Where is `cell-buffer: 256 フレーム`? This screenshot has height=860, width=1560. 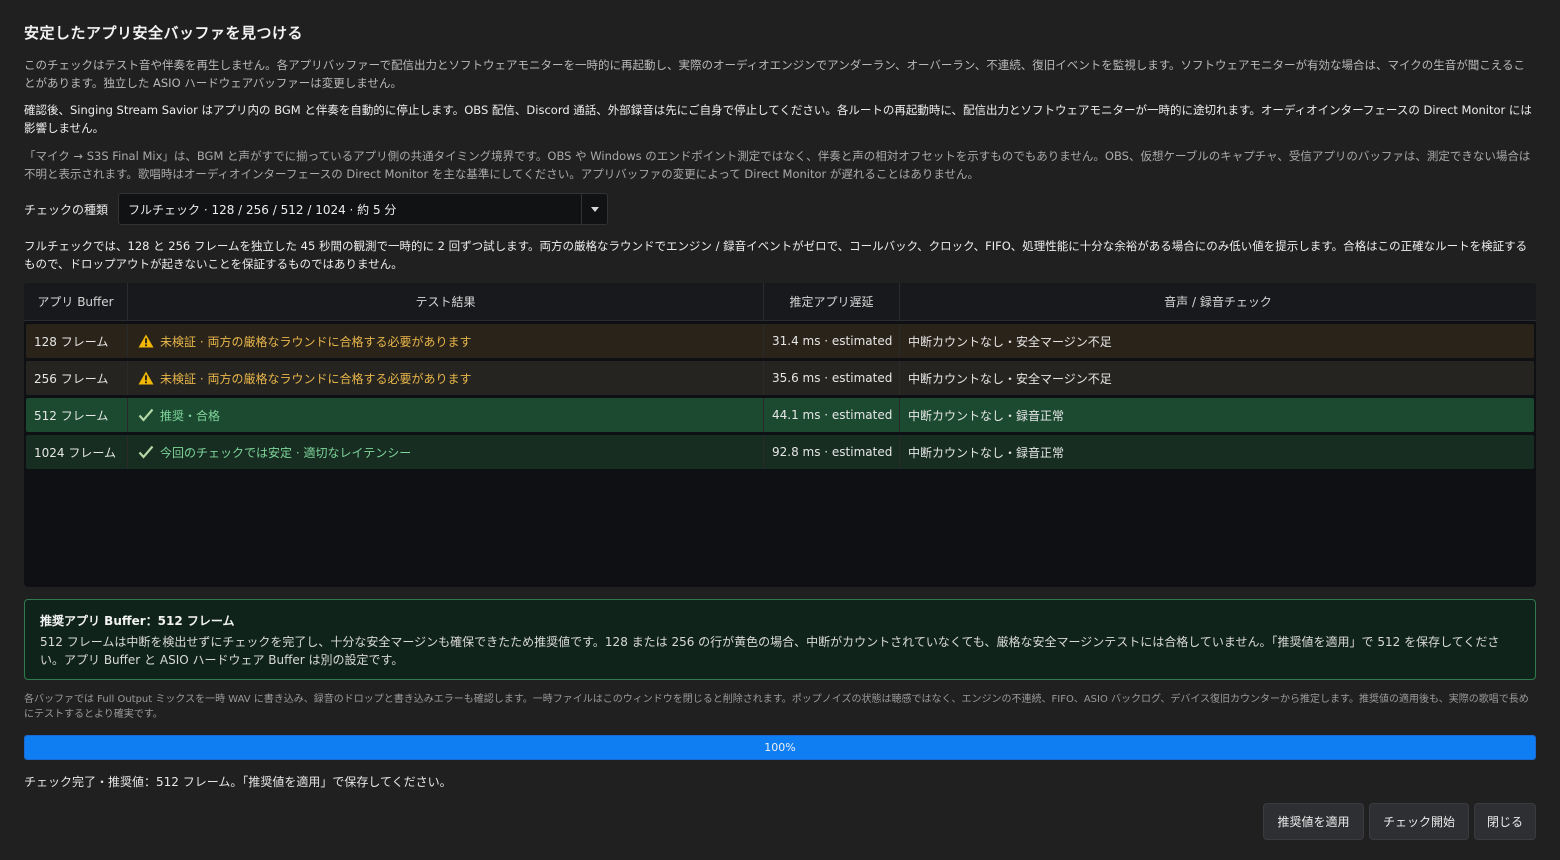 cell-buffer: 256 フレーム is located at coordinates (77, 378).